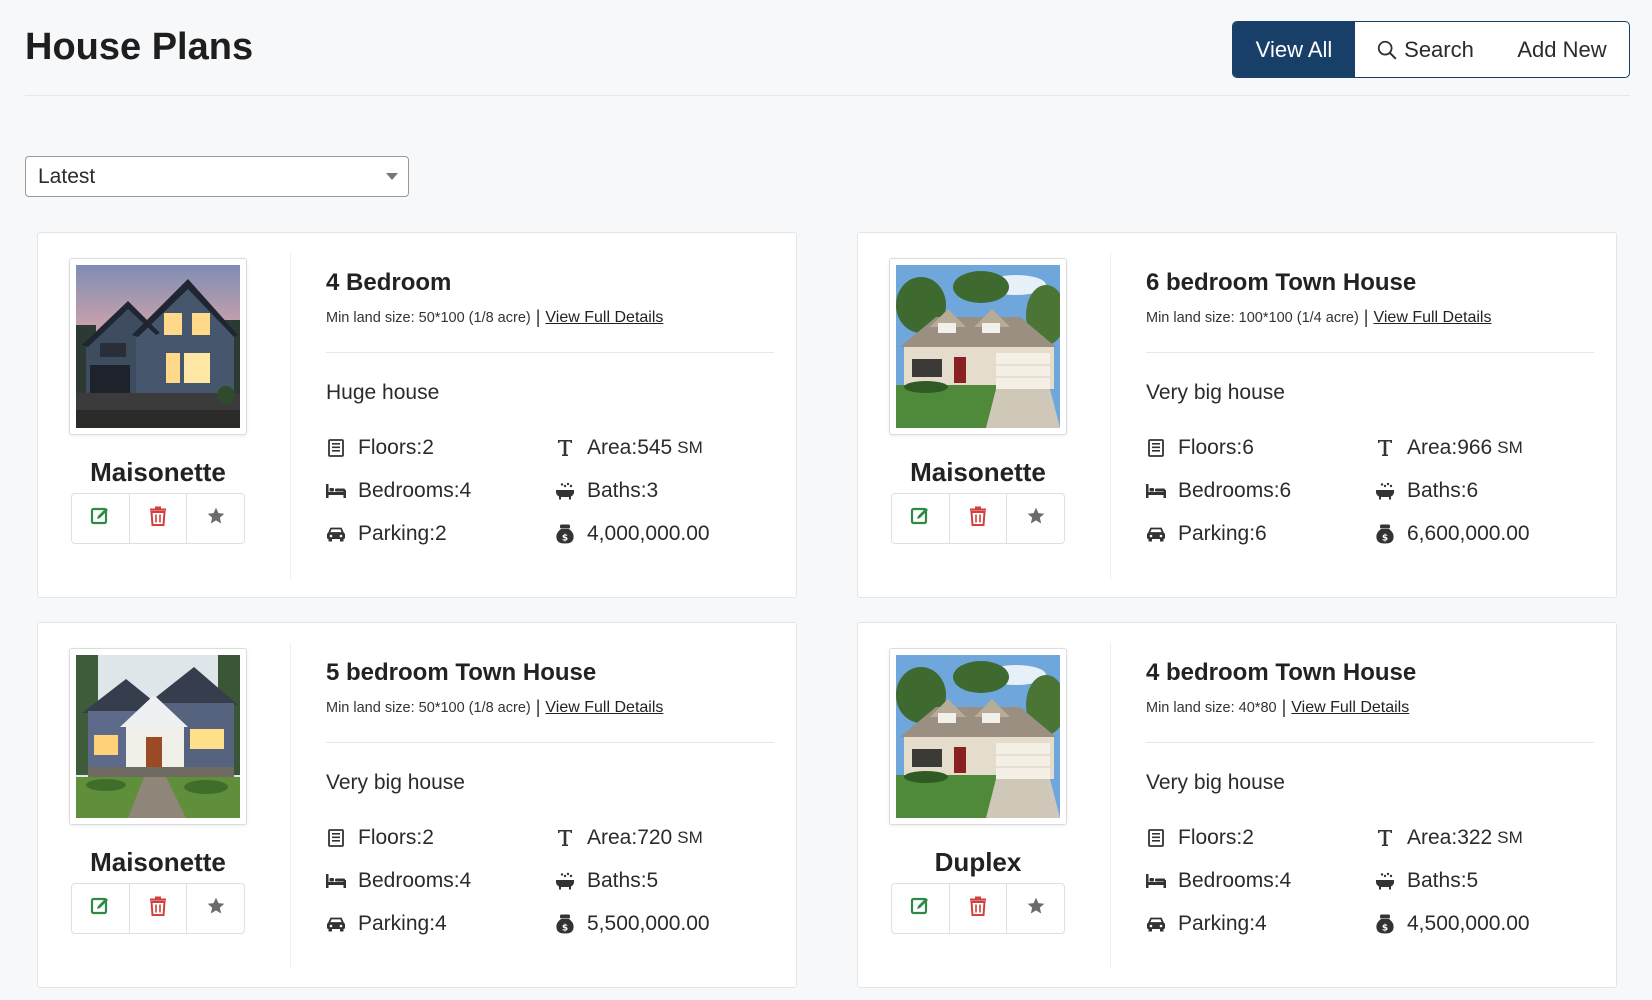 The image size is (1652, 1000). What do you see at coordinates (1285, 490) in the screenshot?
I see `bedrooms-value: 6` at bounding box center [1285, 490].